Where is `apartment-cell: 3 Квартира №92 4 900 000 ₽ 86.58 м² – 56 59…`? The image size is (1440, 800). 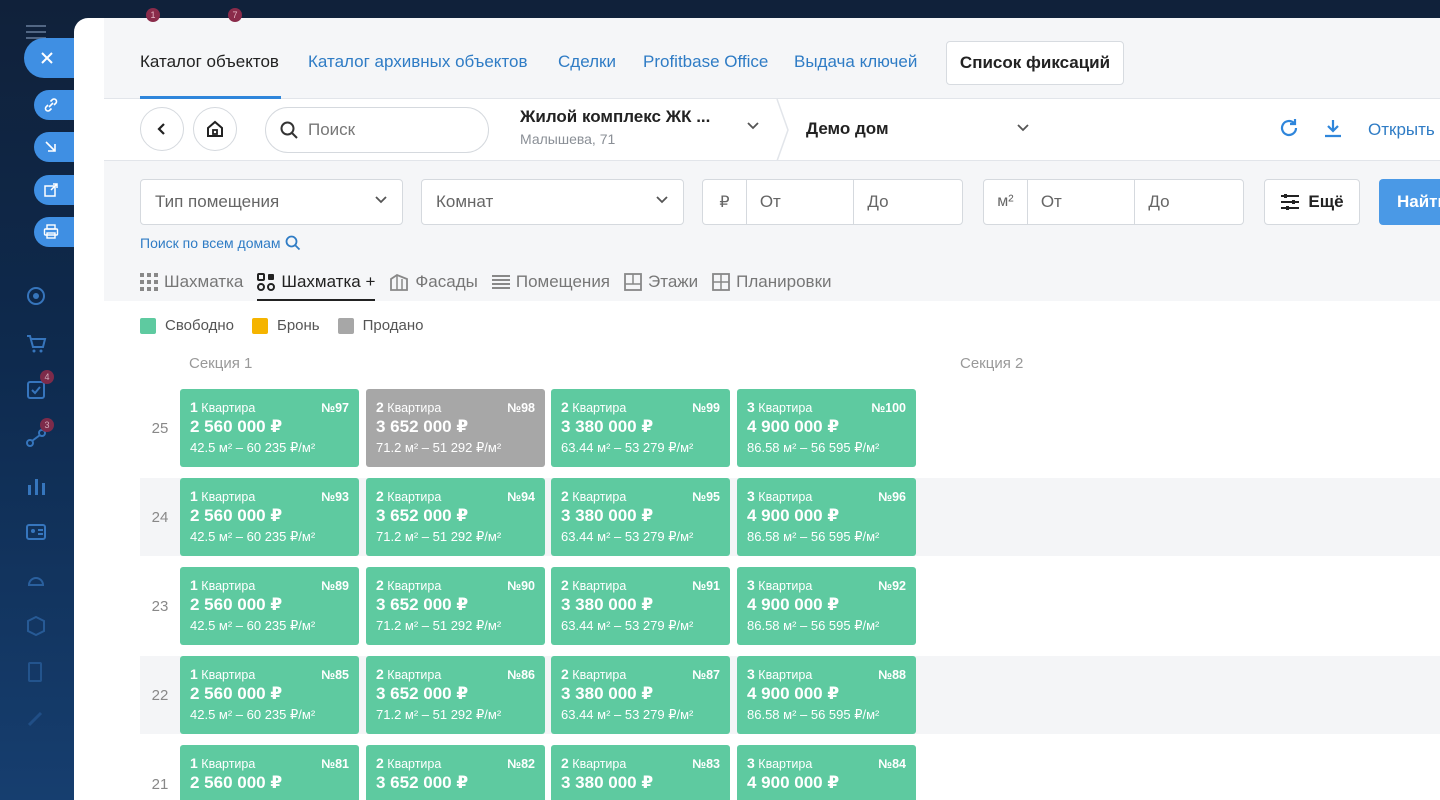 apartment-cell: 3 Квартира №92 4 900 000 ₽ 86.58 м² – 56 59… is located at coordinates (826, 606).